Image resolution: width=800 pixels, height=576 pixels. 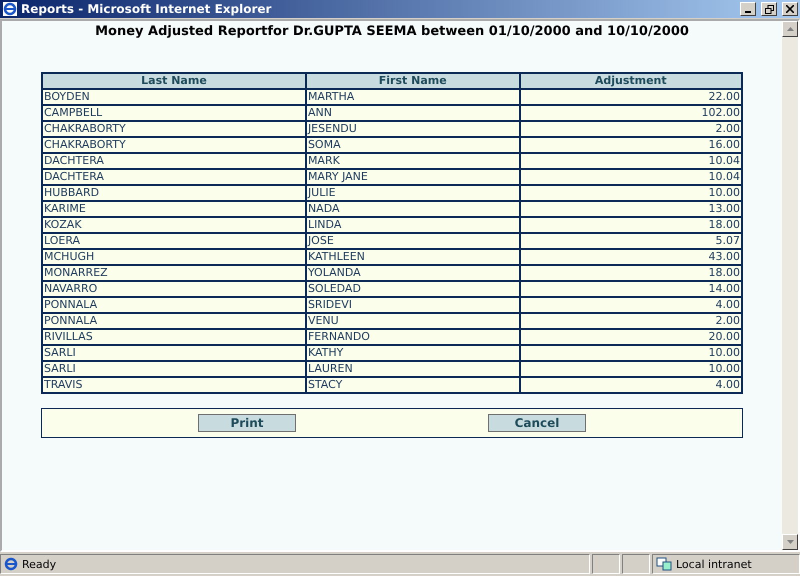 What do you see at coordinates (413, 353) in the screenshot?
I see `table-cell: KATHY` at bounding box center [413, 353].